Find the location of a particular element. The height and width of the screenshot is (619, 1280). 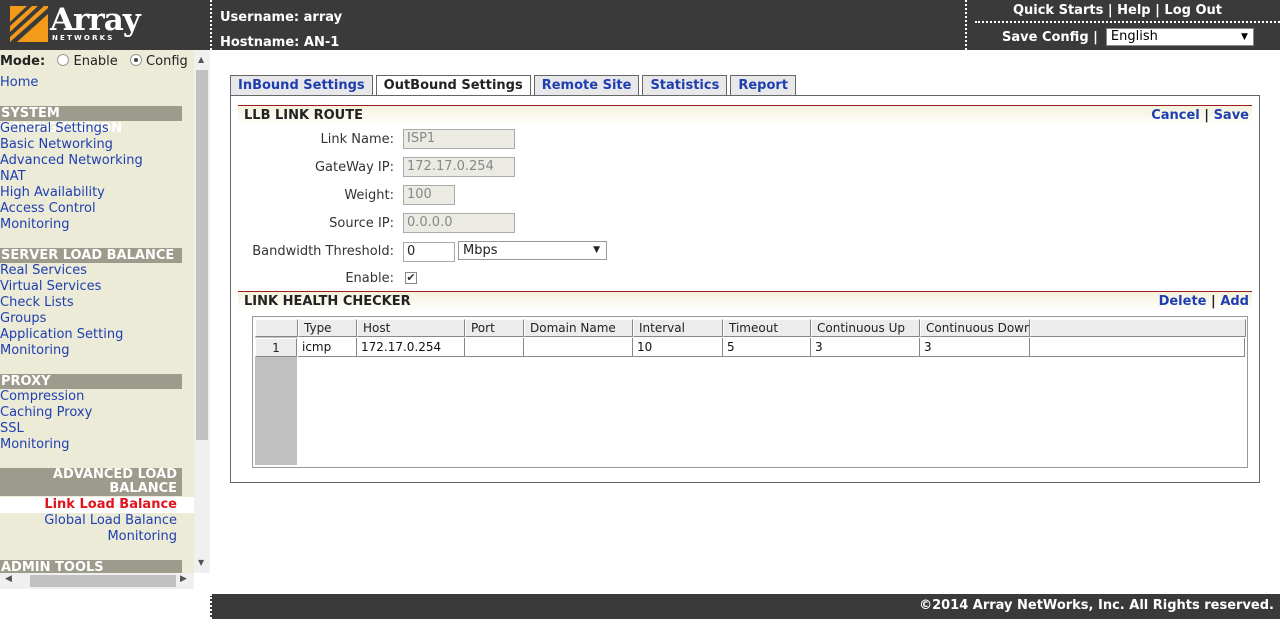

delete-button: Delete is located at coordinates (1183, 301).